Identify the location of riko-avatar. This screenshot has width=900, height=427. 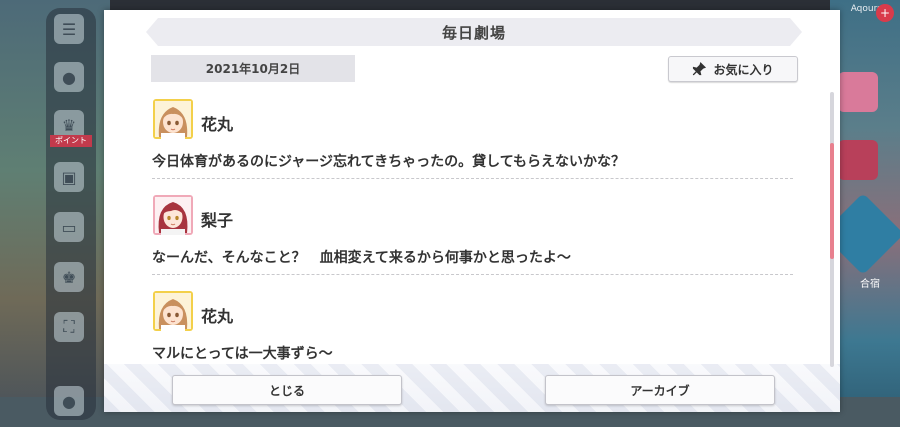
(173, 215).